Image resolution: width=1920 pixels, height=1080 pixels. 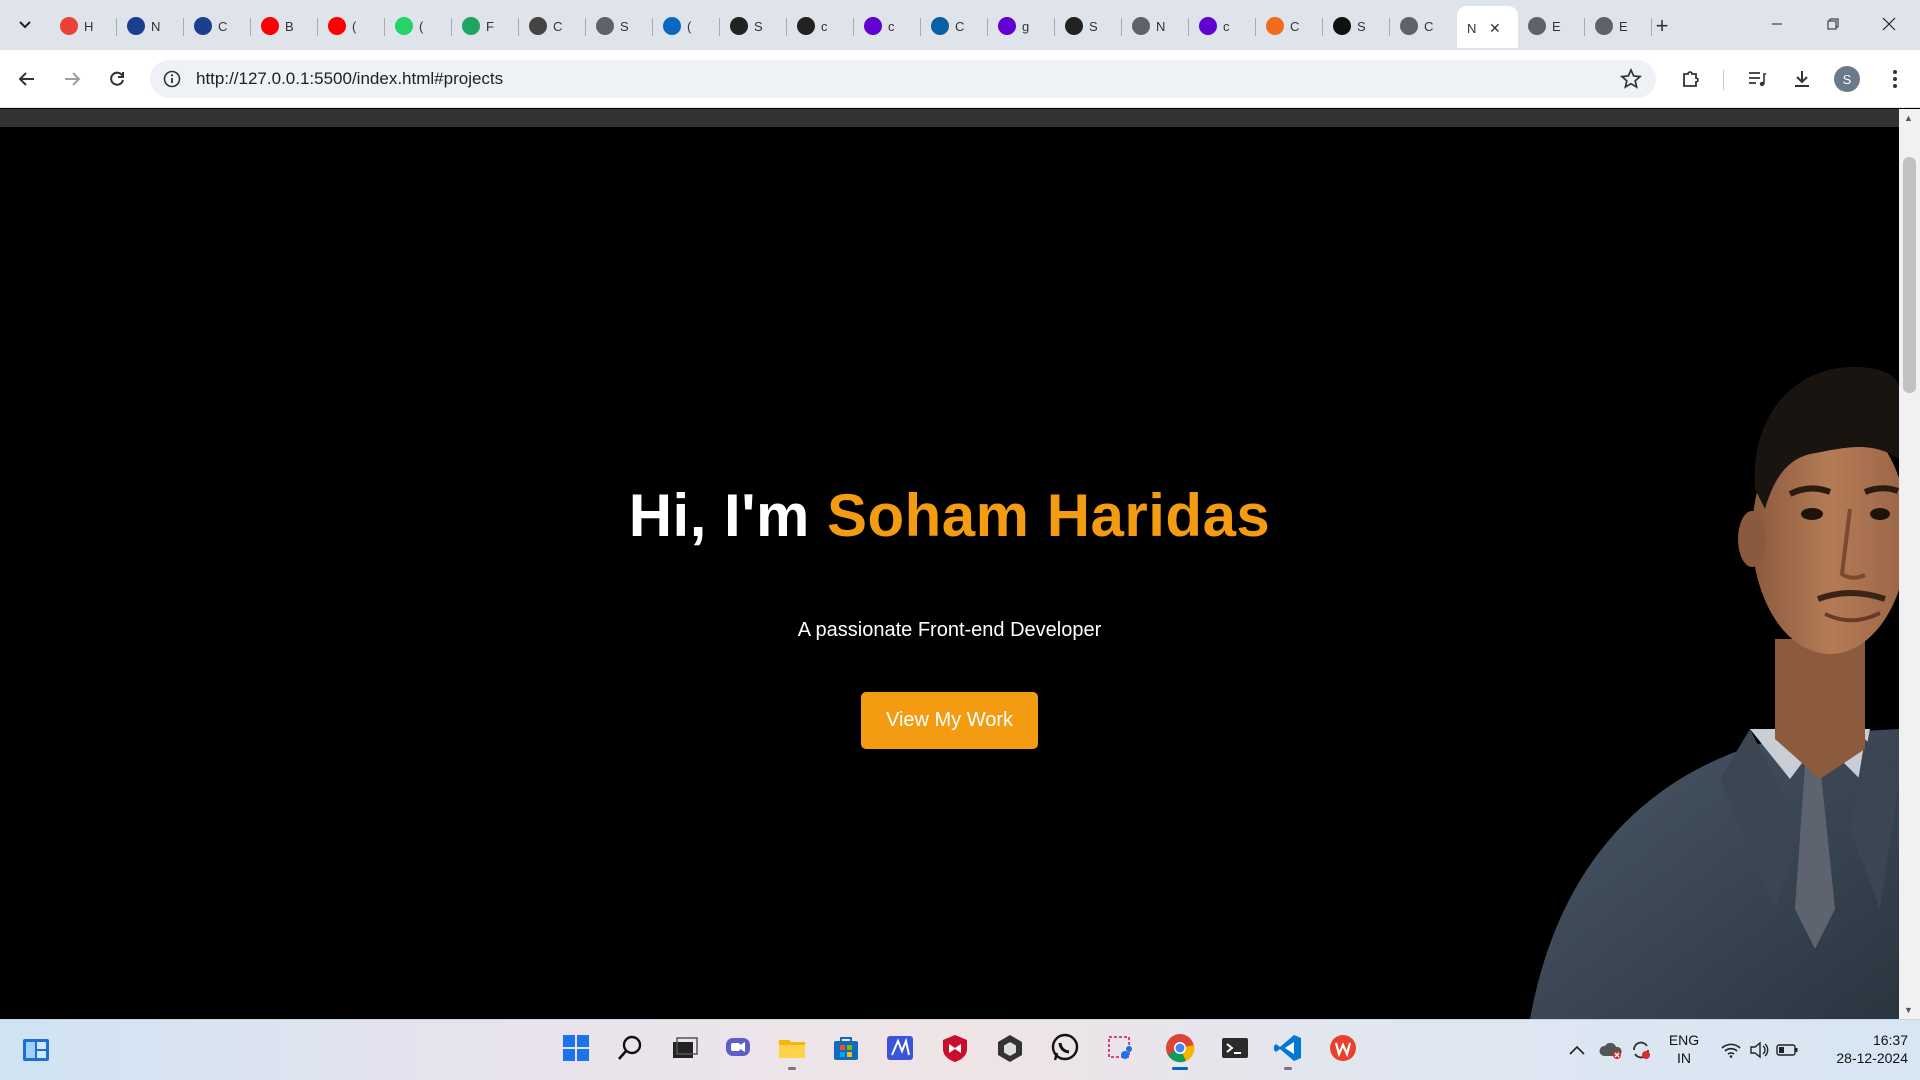 What do you see at coordinates (1908, 1010) in the screenshot?
I see `scroll-down-arrow-icon: ▼` at bounding box center [1908, 1010].